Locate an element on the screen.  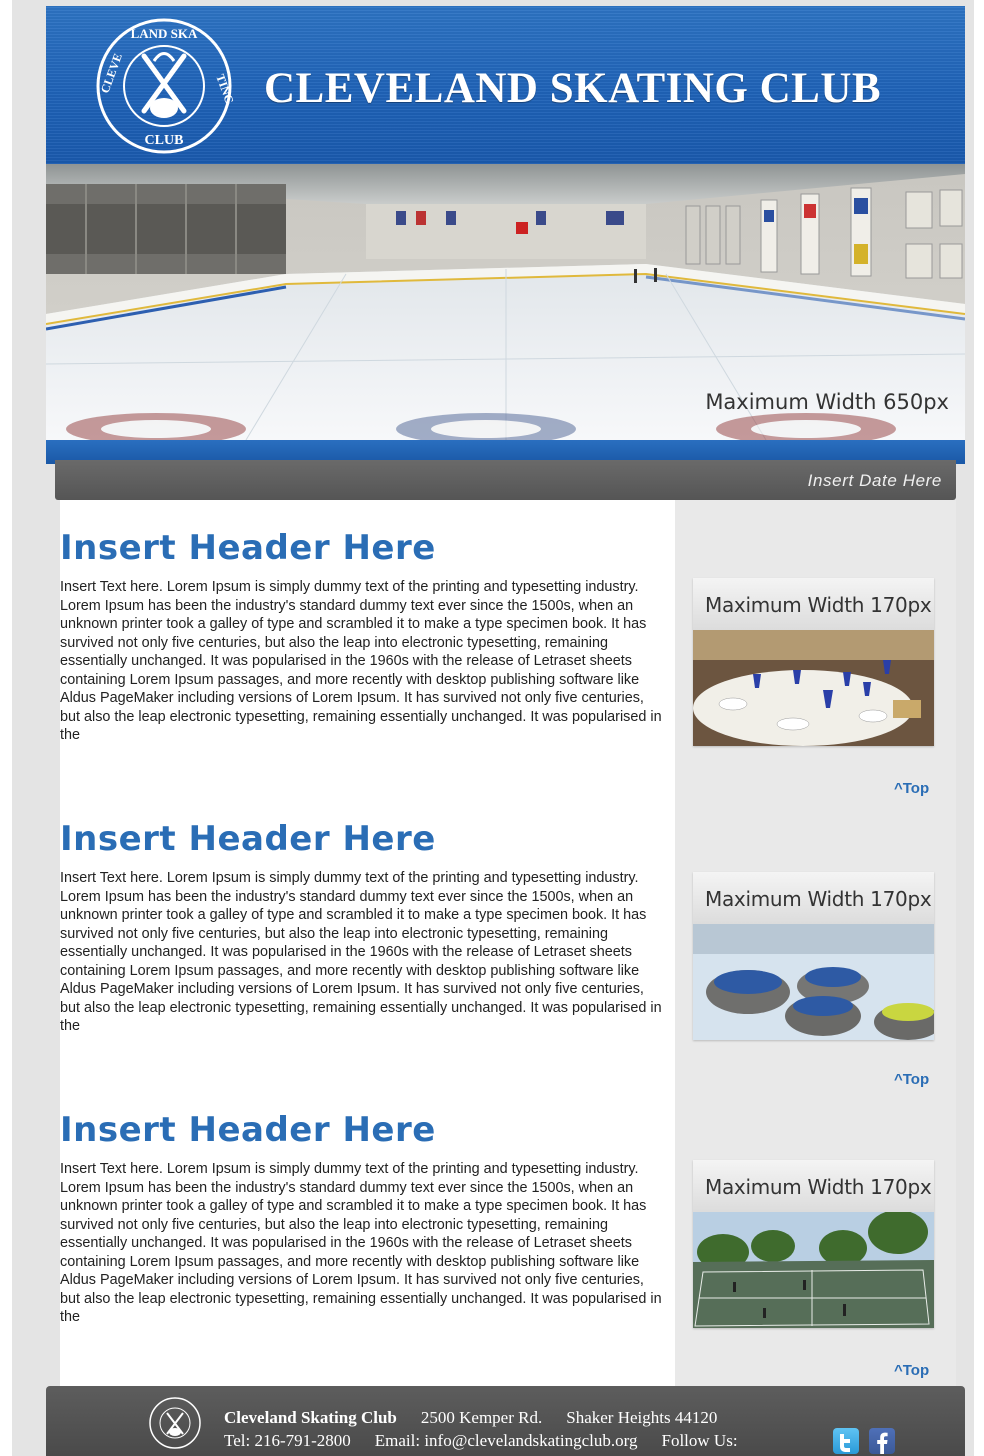
curling-stones-image is located at coordinates (813, 982).